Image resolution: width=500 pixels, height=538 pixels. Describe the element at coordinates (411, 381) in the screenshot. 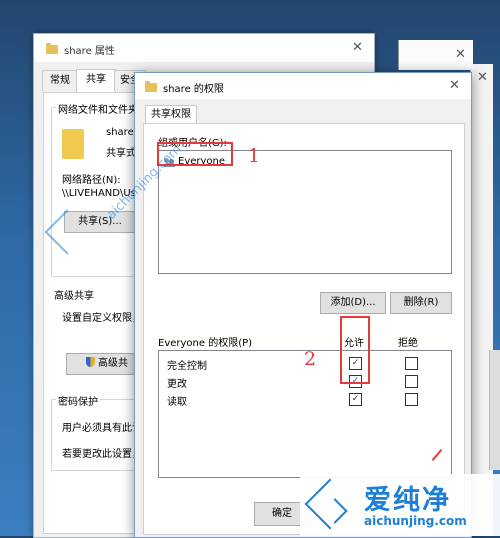

I see `deny-change-checkbox` at that location.